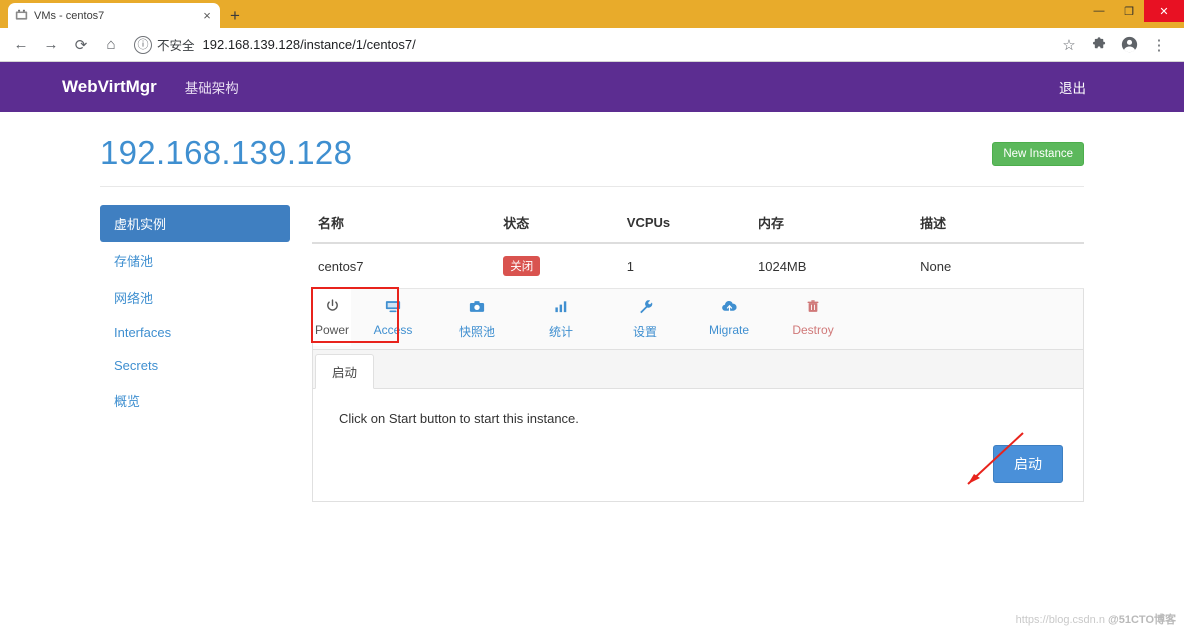 The width and height of the screenshot is (1184, 631). What do you see at coordinates (332, 330) in the screenshot?
I see `action-power-label: Power` at bounding box center [332, 330].